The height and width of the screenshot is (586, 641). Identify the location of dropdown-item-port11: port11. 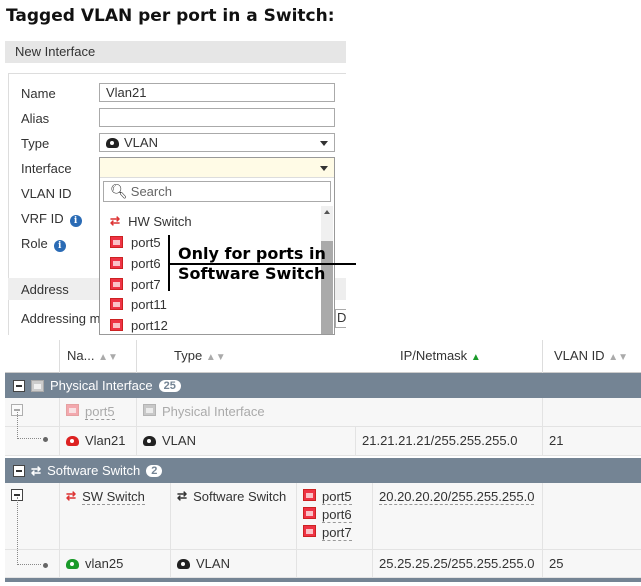
(138, 304).